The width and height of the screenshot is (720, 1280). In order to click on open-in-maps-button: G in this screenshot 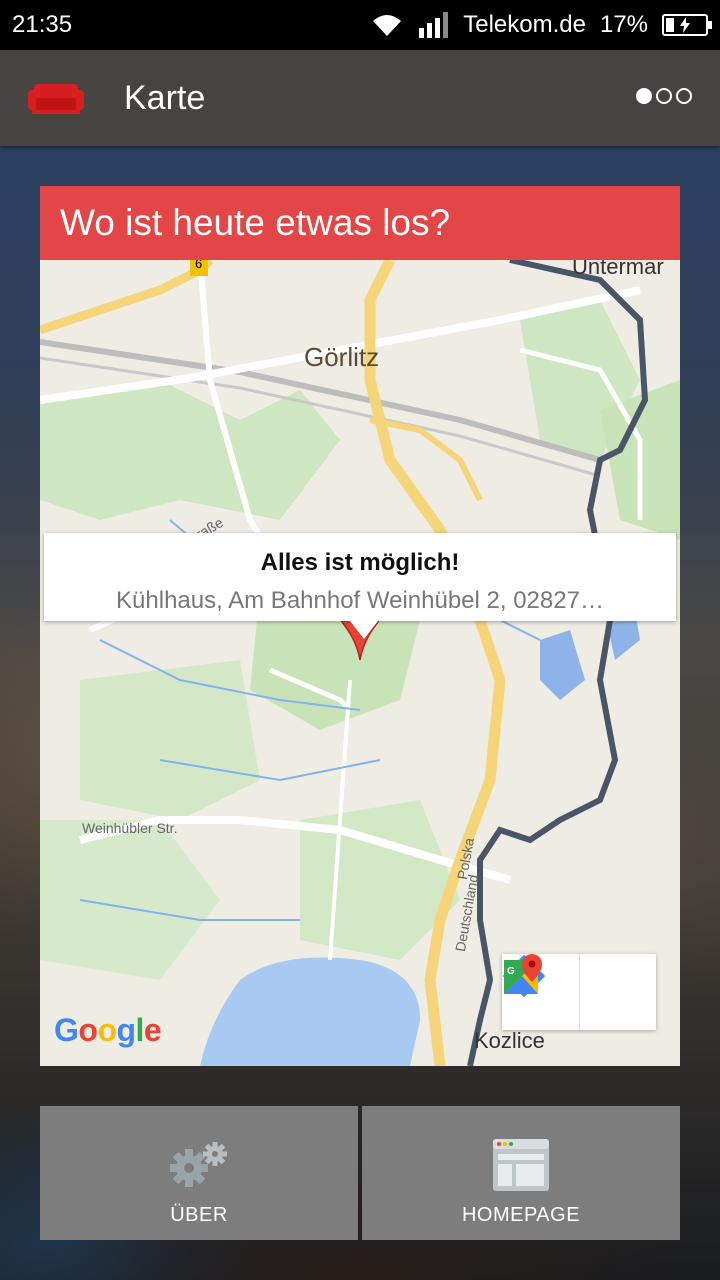, I will do `click(580, 992)`.